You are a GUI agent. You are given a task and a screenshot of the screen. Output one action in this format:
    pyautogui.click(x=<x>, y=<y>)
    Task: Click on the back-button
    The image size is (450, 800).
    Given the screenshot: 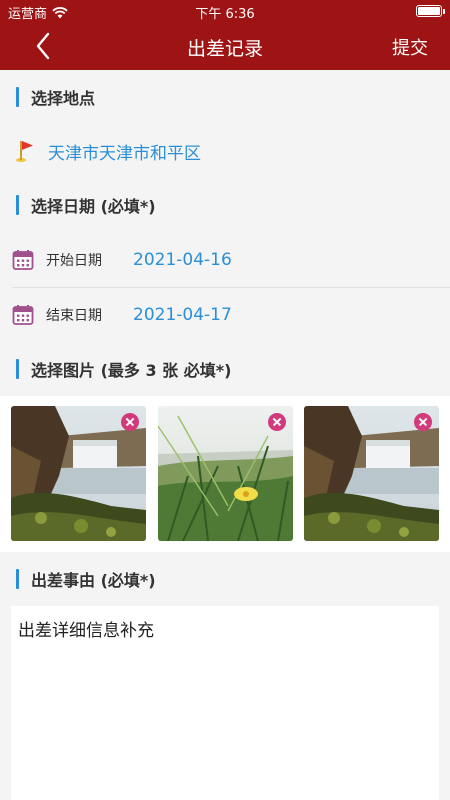 What is the action you would take?
    pyautogui.click(x=46, y=46)
    